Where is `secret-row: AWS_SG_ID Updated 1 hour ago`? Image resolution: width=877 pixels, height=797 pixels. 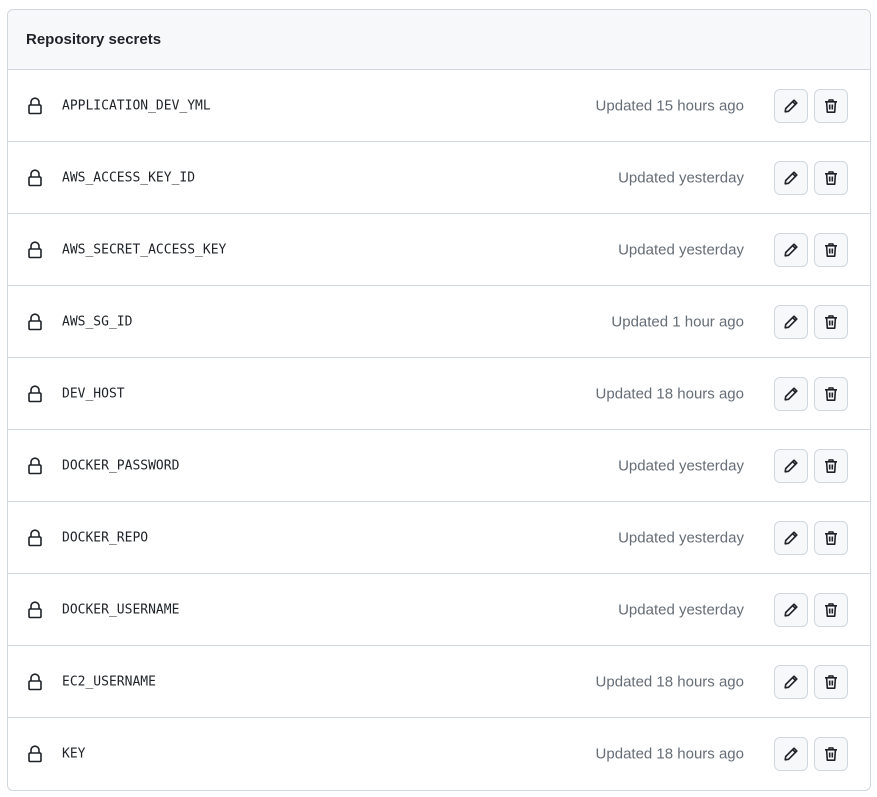 secret-row: AWS_SG_ID Updated 1 hour ago is located at coordinates (439, 322).